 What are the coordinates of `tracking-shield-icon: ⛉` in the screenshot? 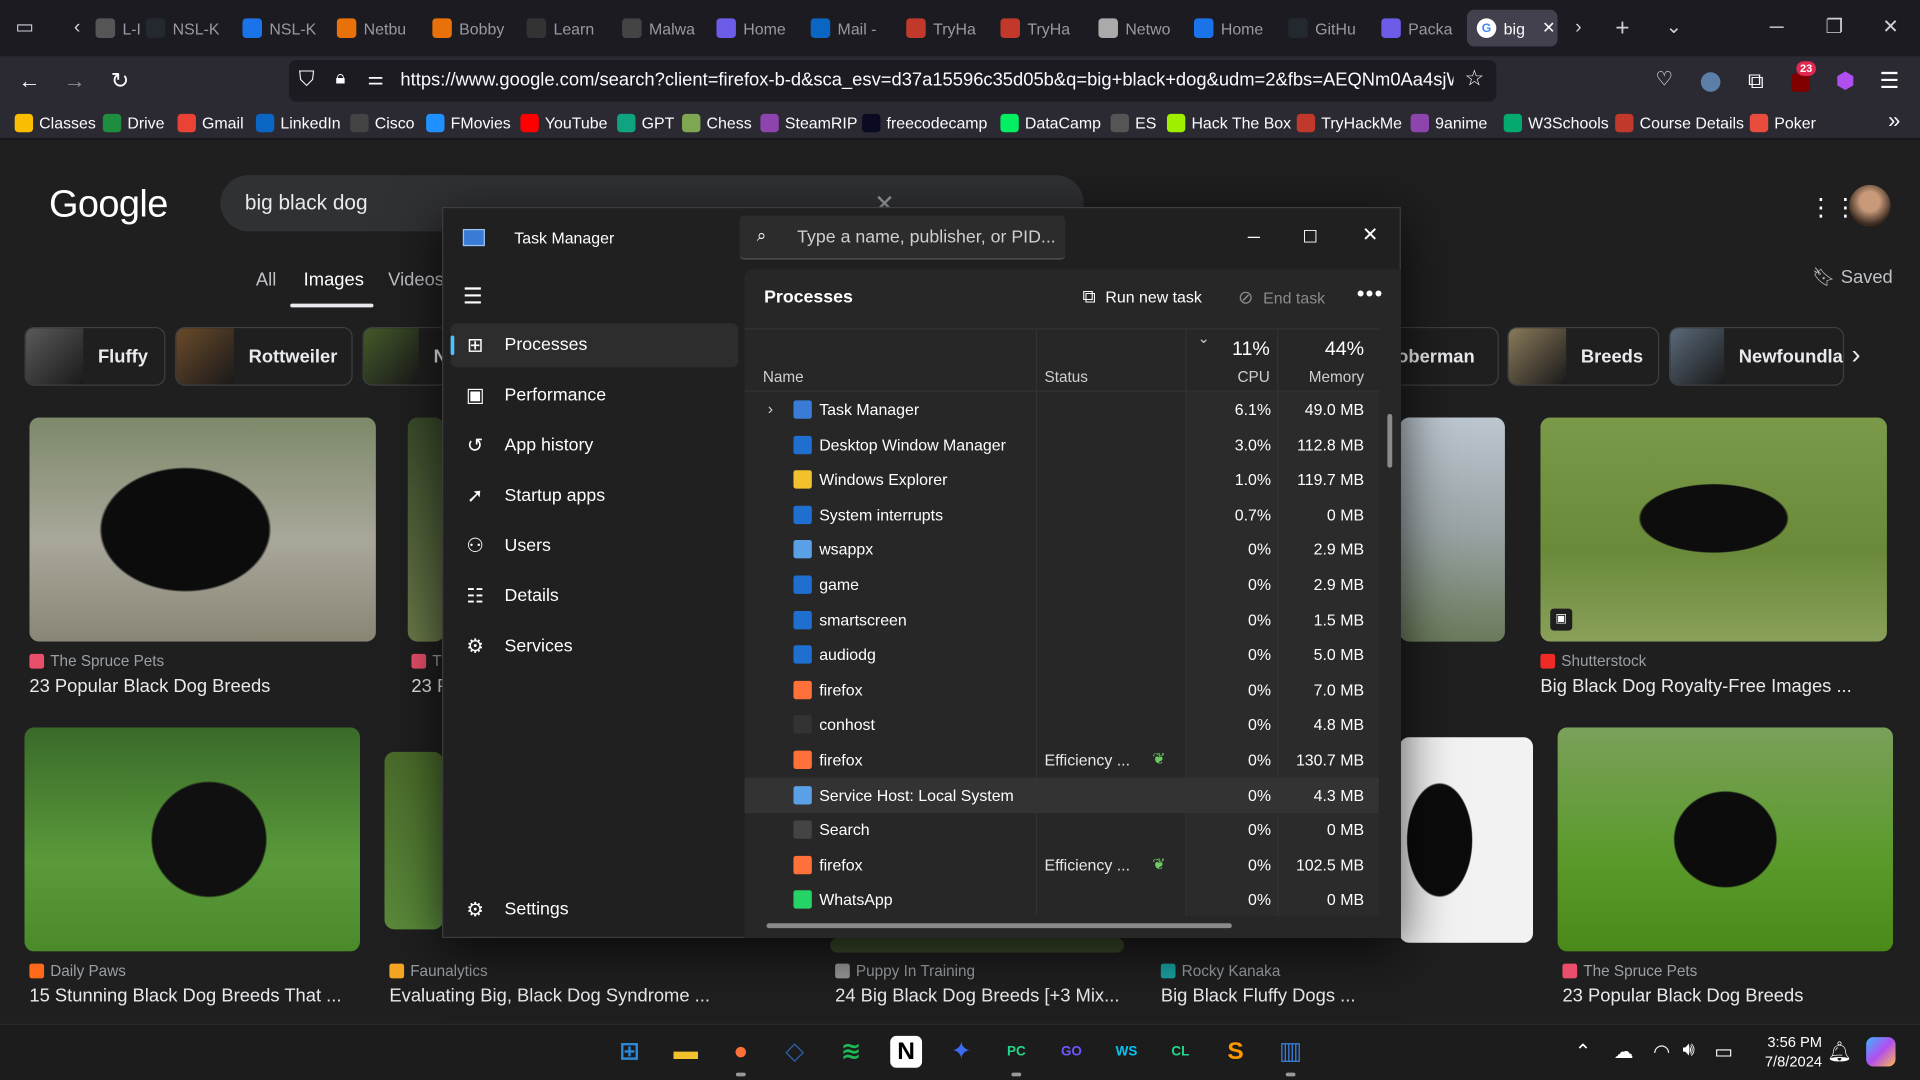 It's located at (307, 79).